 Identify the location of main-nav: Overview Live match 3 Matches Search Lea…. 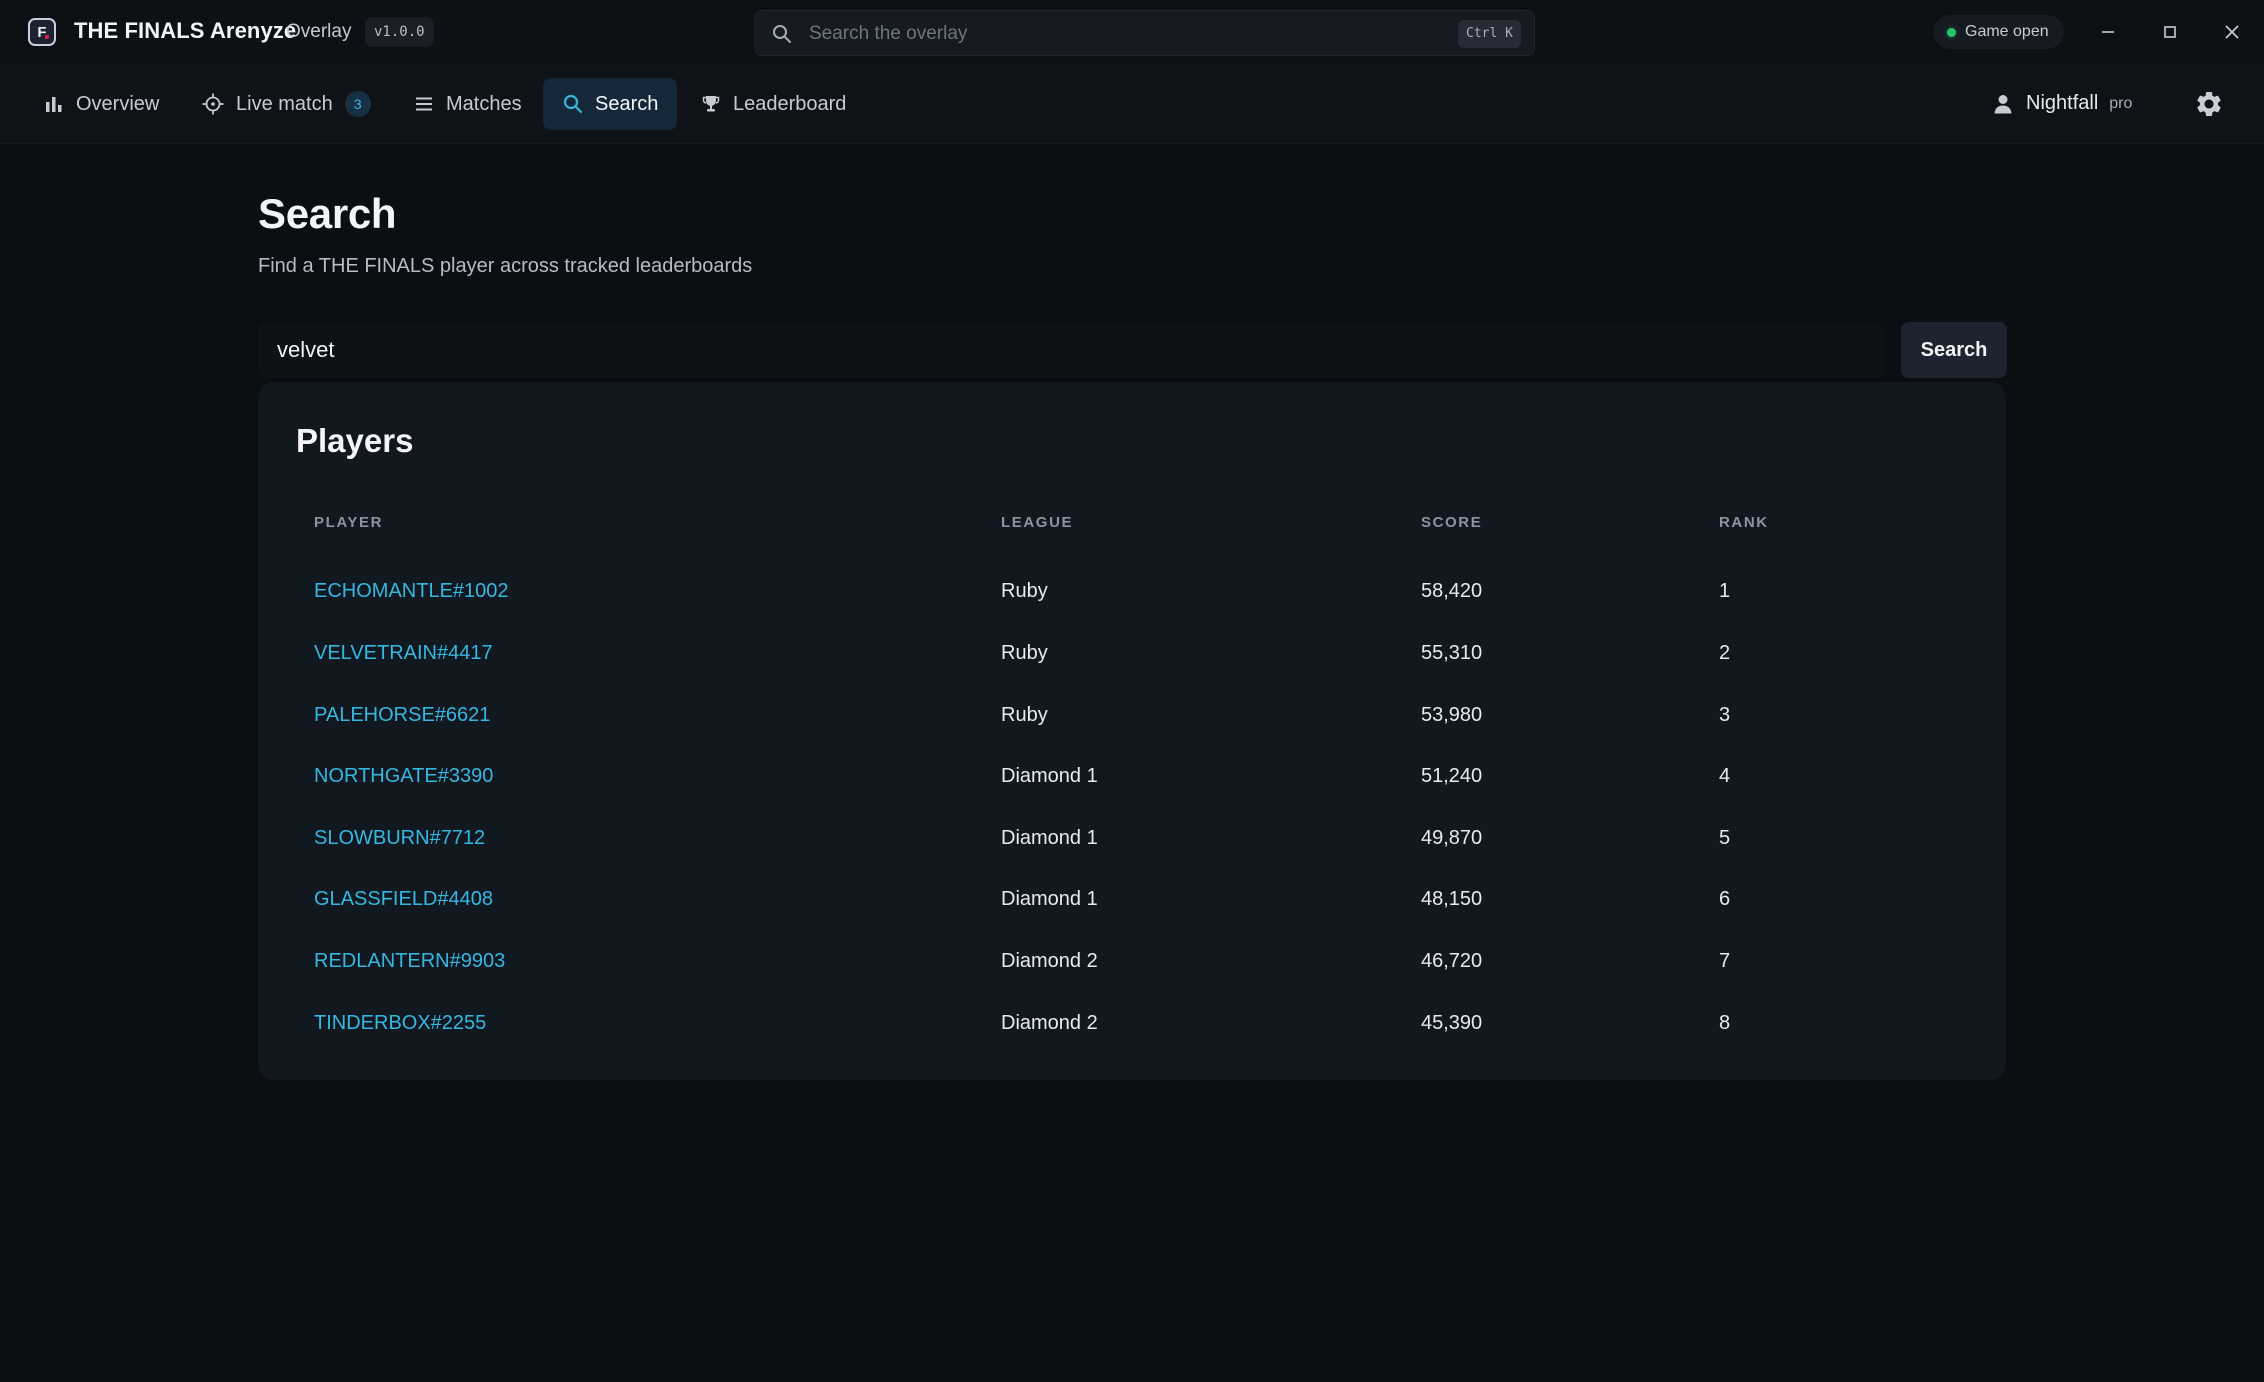
(1132, 104).